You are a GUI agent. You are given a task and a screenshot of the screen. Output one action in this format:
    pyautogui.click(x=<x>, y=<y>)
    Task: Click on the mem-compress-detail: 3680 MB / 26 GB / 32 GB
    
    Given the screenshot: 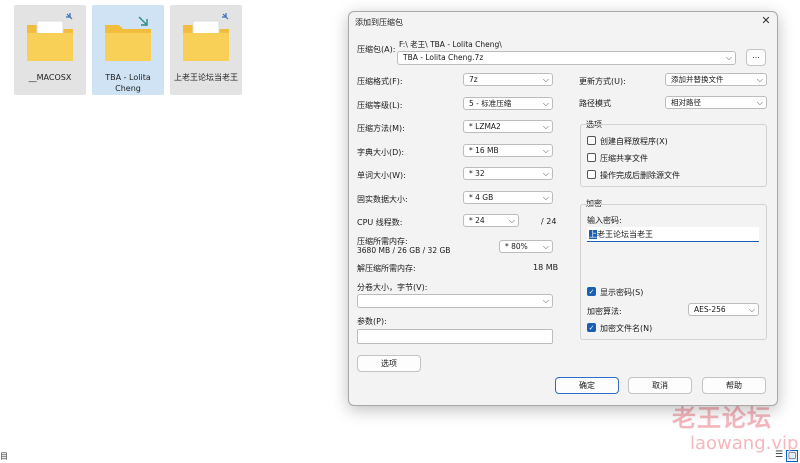 What is the action you would take?
    pyautogui.click(x=404, y=250)
    